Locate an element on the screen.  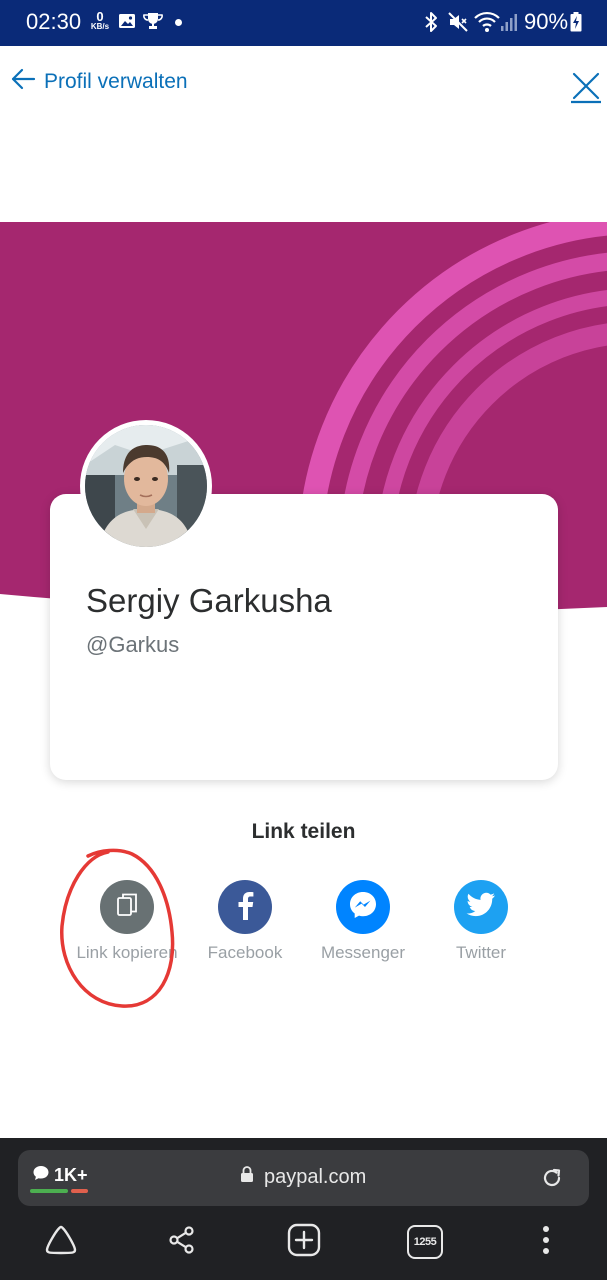
tabs-counter-icon: 1255 is located at coordinates (425, 1242).